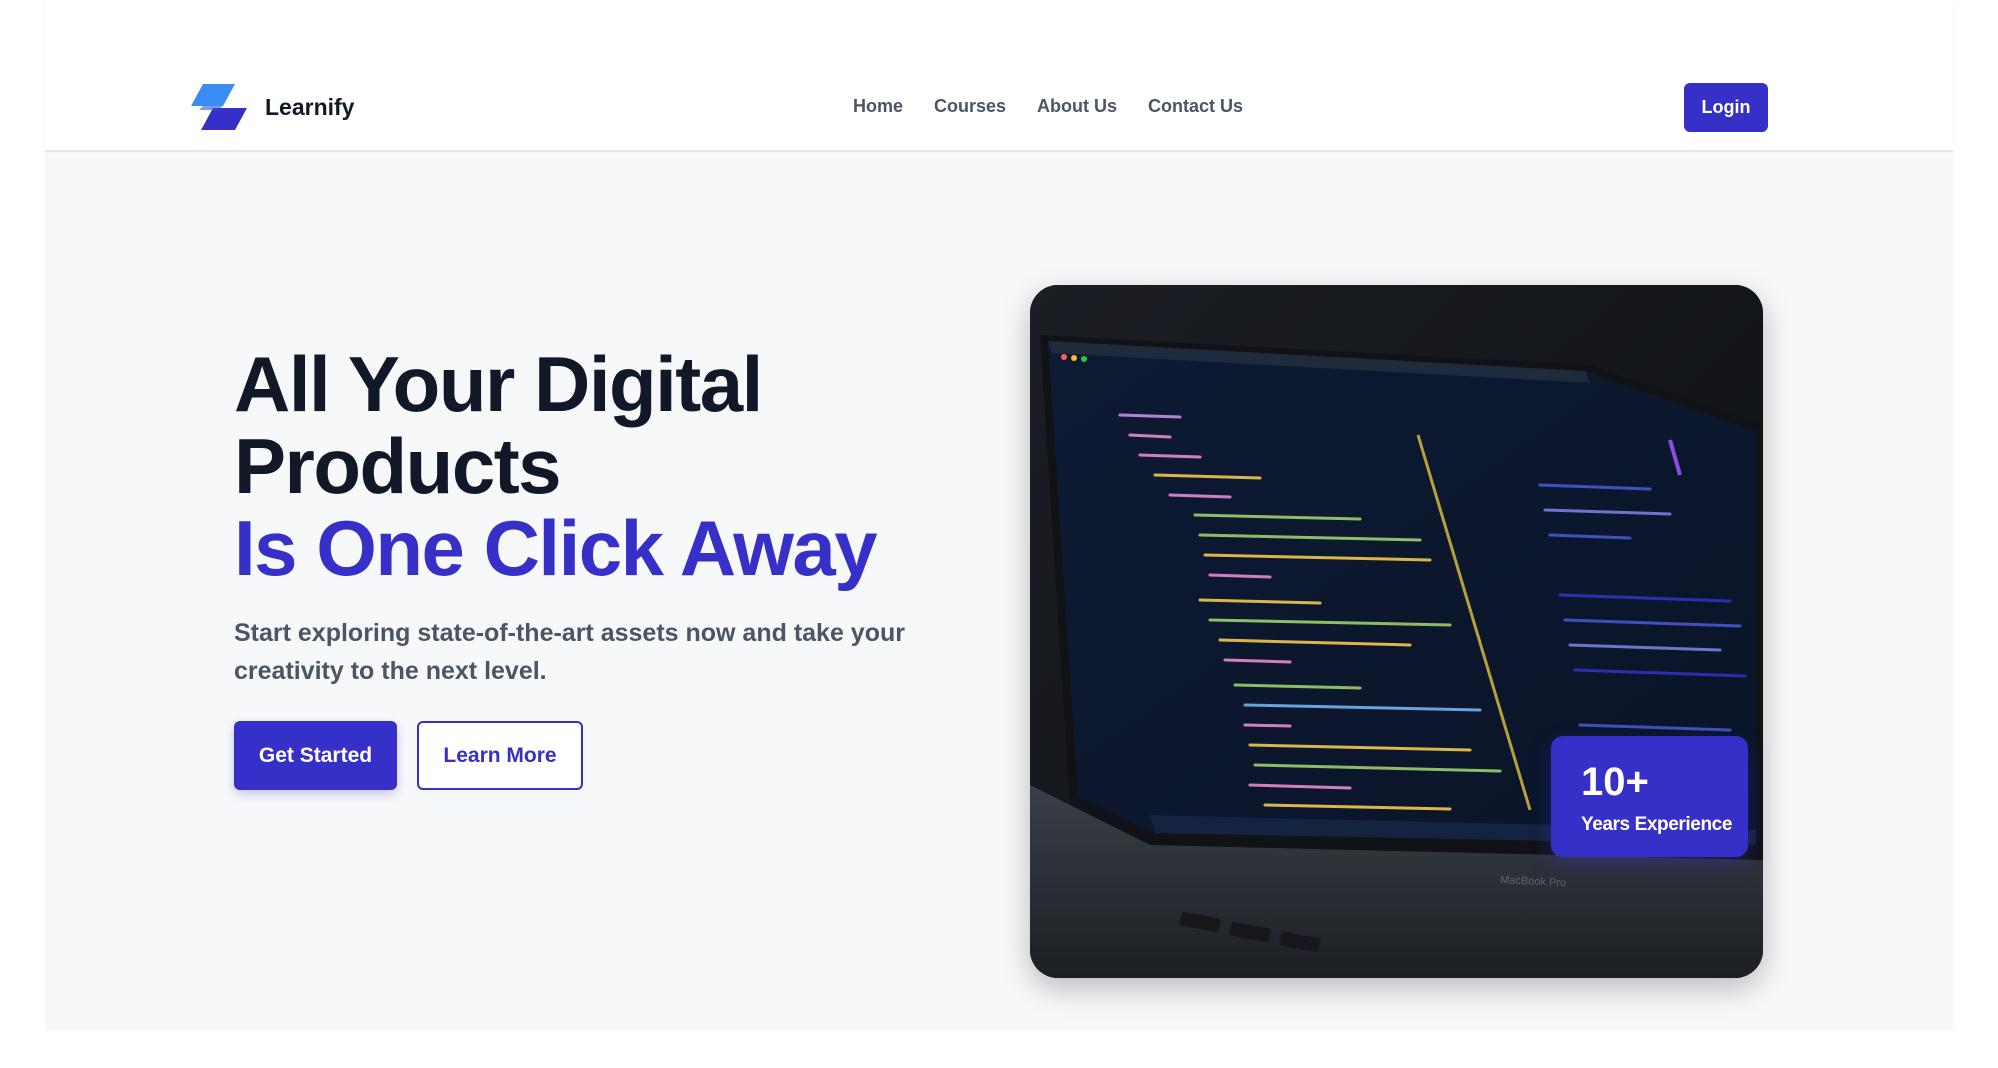 Image resolution: width=1998 pixels, height=1068 pixels. What do you see at coordinates (556, 548) in the screenshot?
I see `headline-accent: Is One Click Away` at bounding box center [556, 548].